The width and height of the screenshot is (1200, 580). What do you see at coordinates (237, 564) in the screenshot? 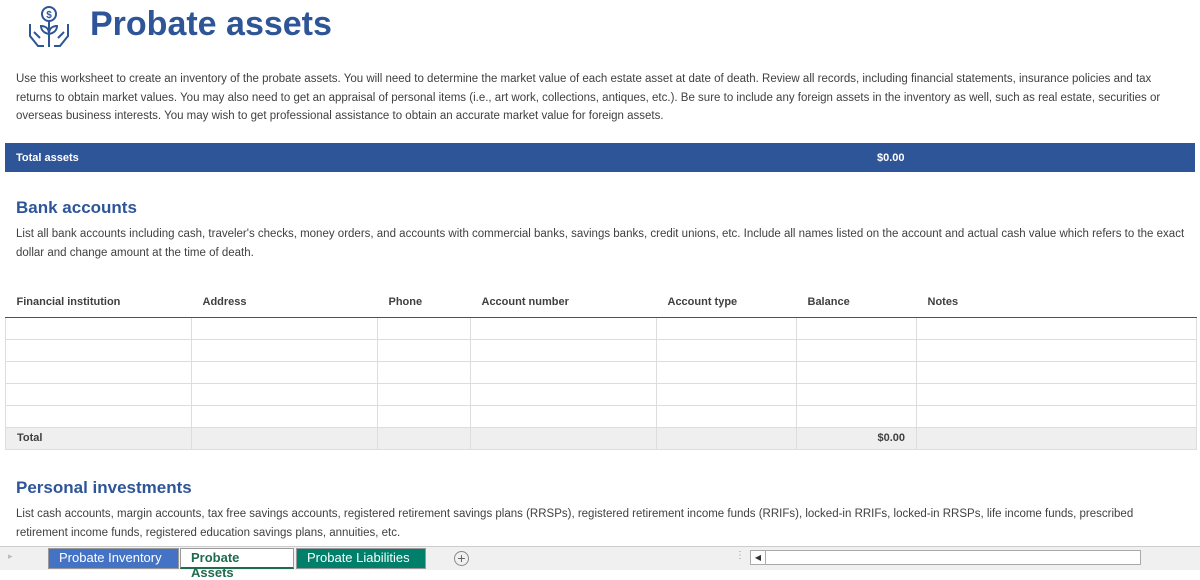
I see `tab-probate-assets: Probate Assets` at bounding box center [237, 564].